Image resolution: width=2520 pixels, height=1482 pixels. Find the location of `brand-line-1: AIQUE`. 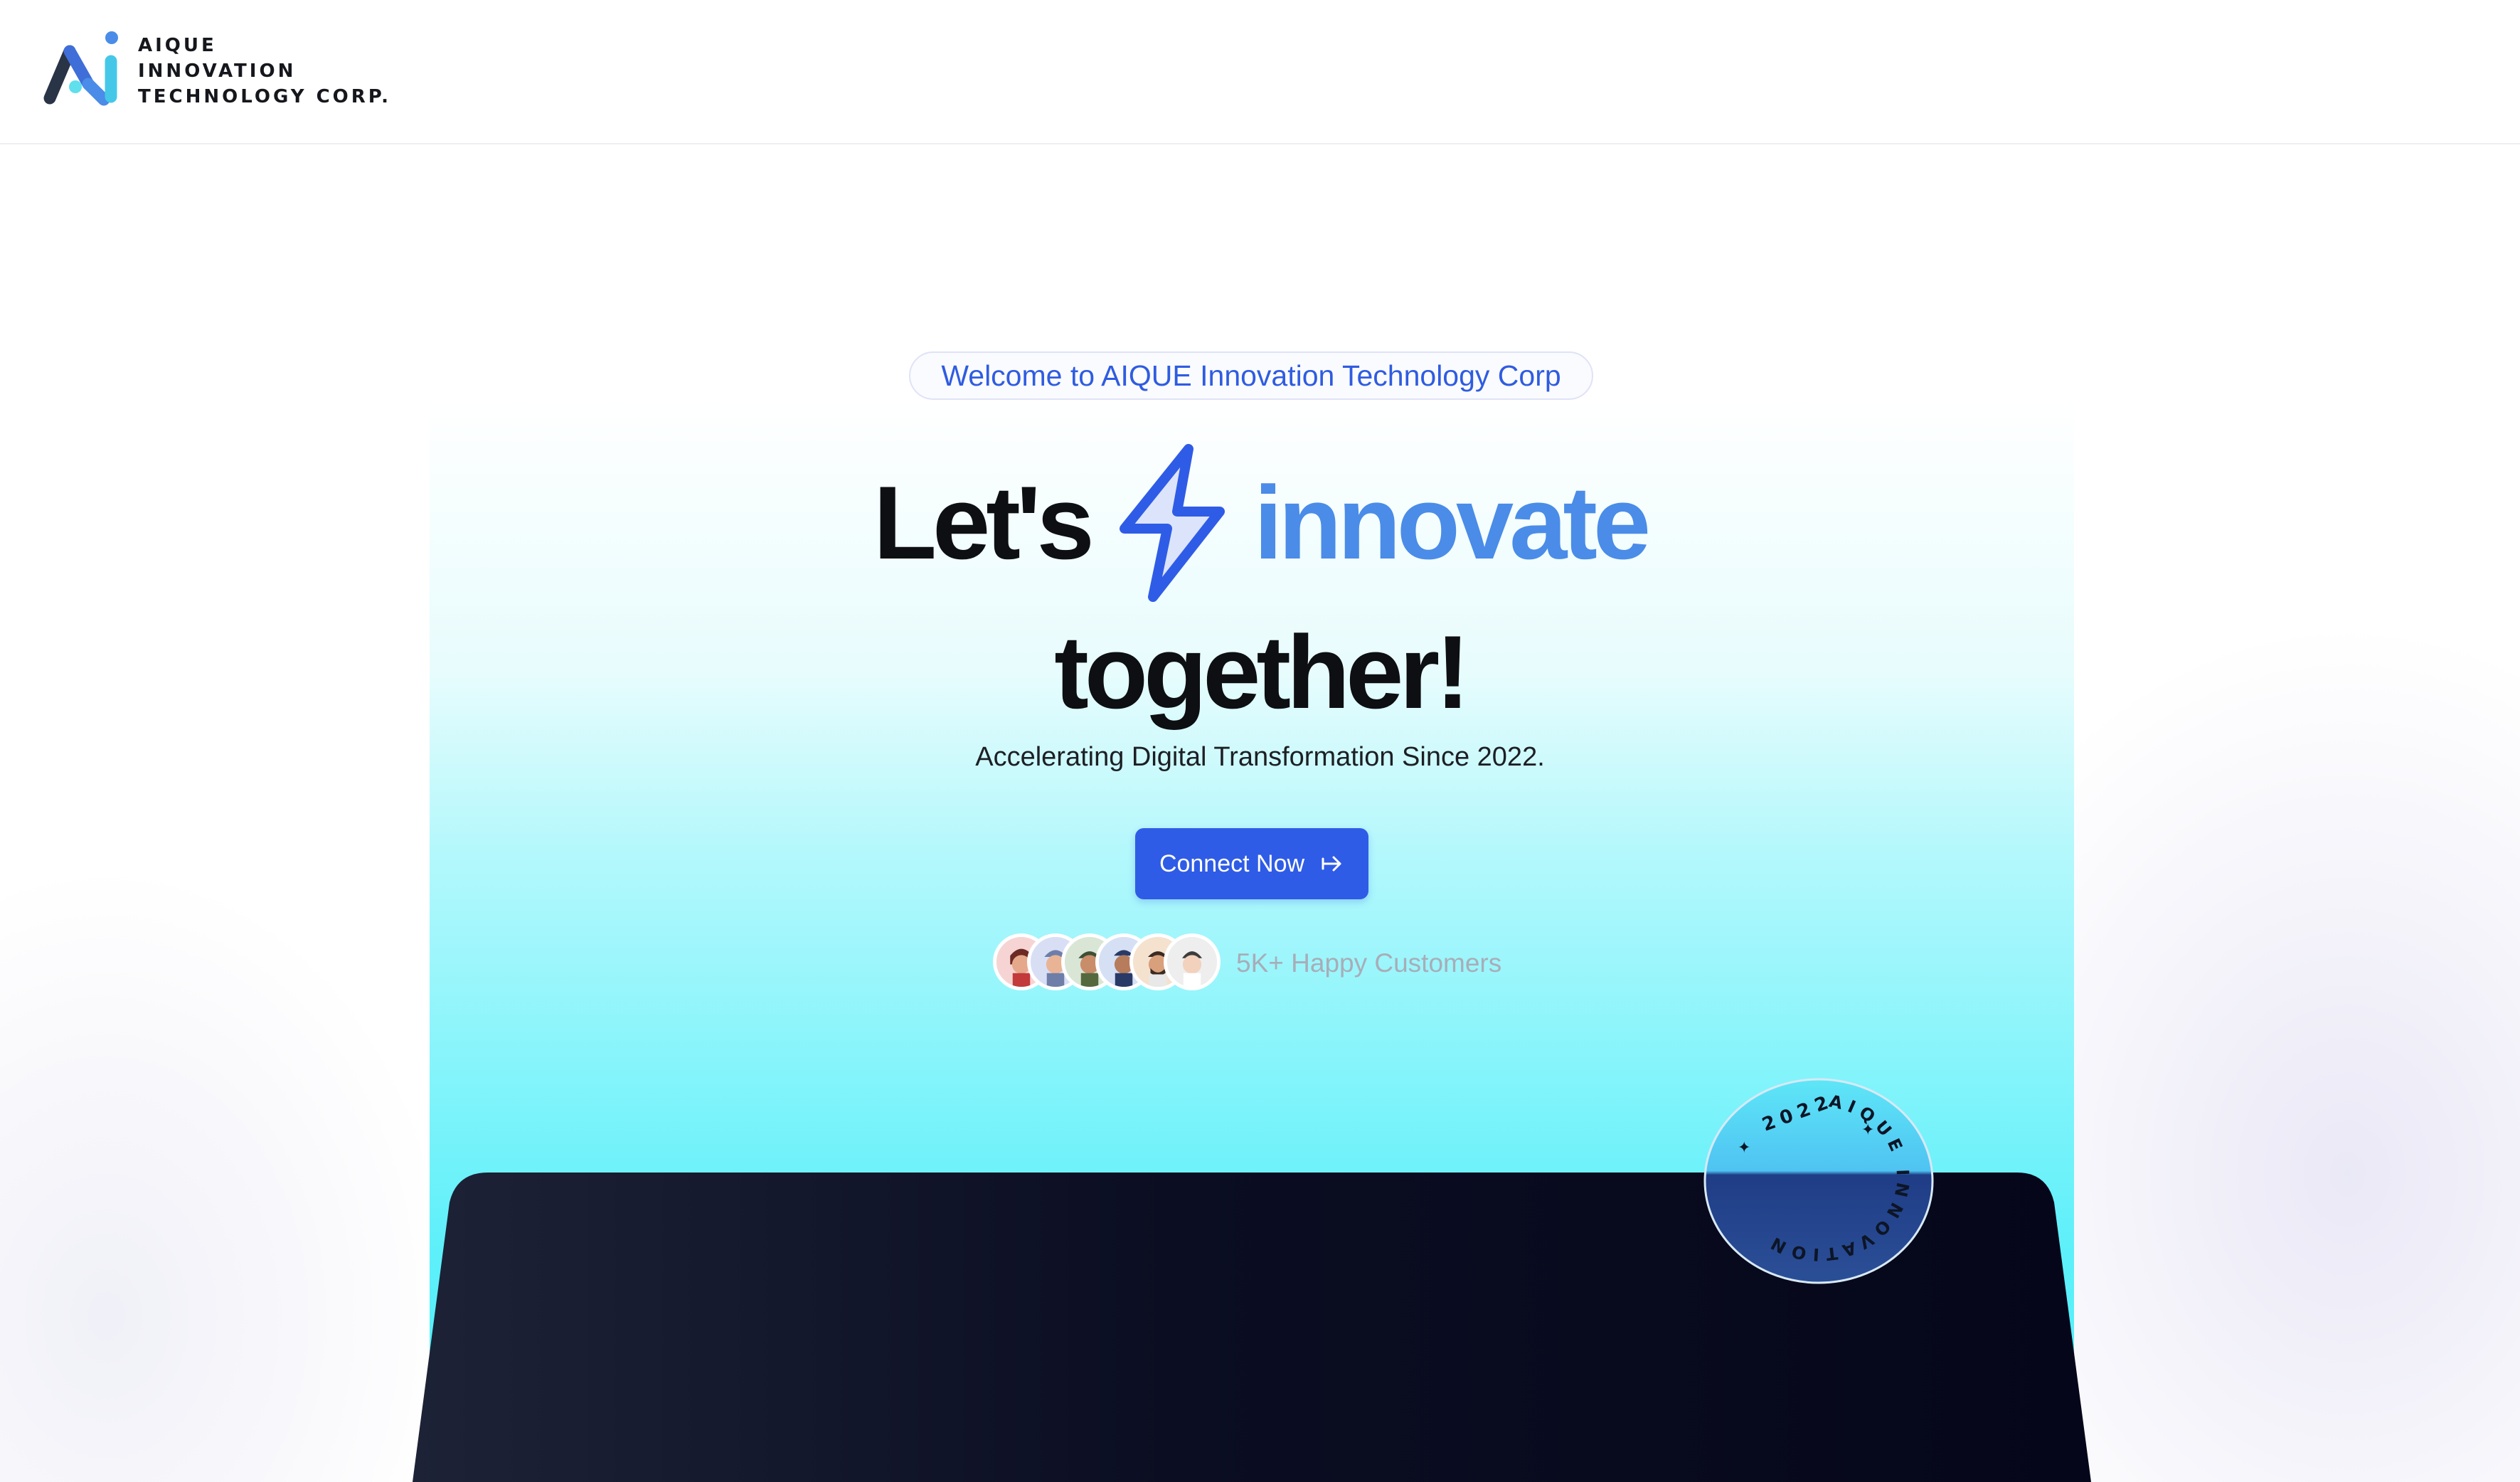

brand-line-1: AIQUE is located at coordinates (177, 45).